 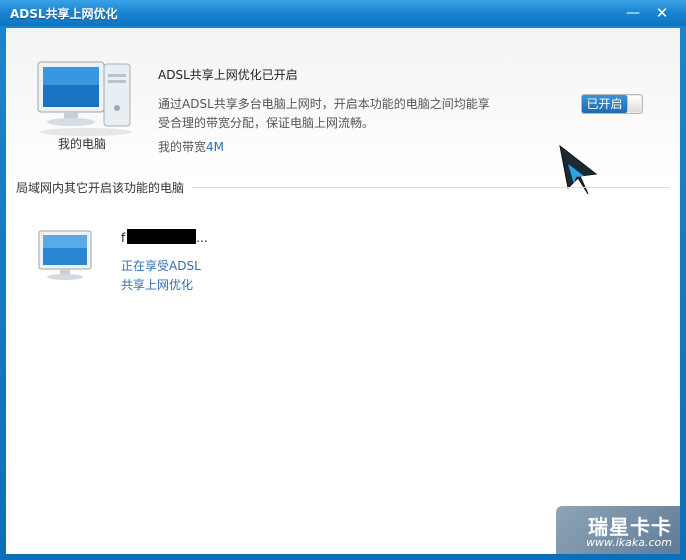 I want to click on redacted-block, so click(x=162, y=236).